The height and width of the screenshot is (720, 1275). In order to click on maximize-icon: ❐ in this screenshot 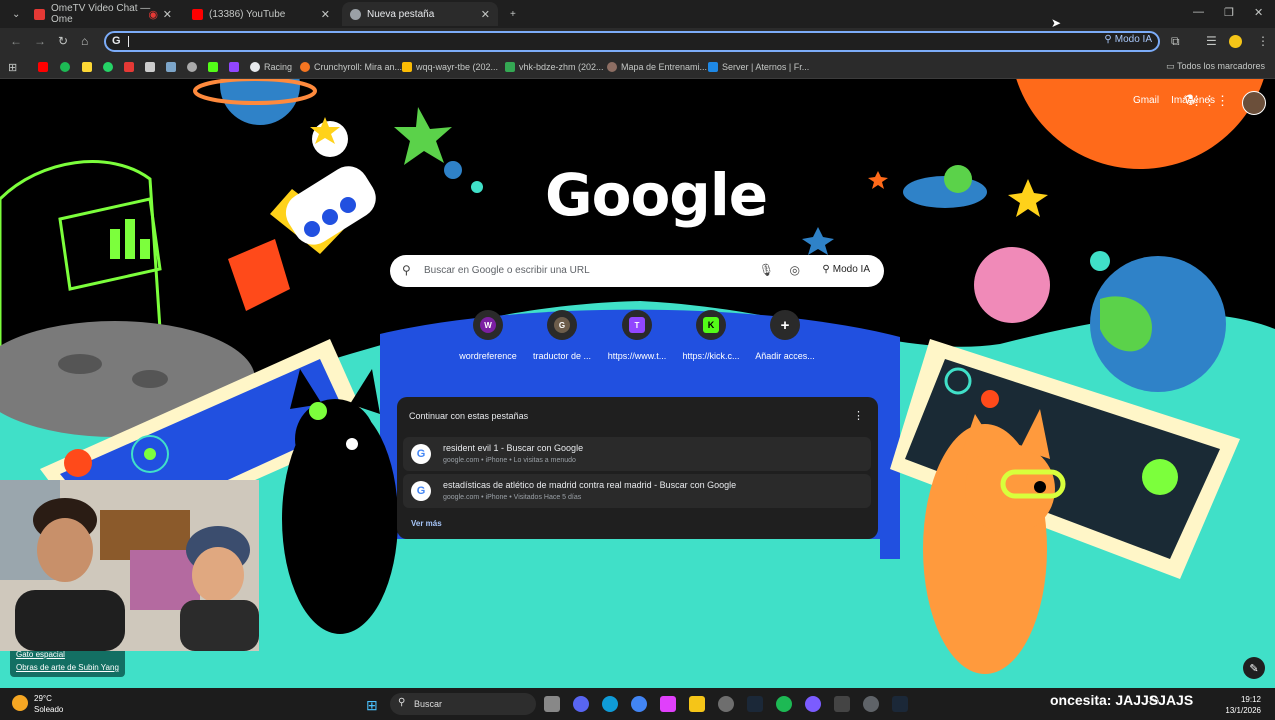, I will do `click(1229, 12)`.